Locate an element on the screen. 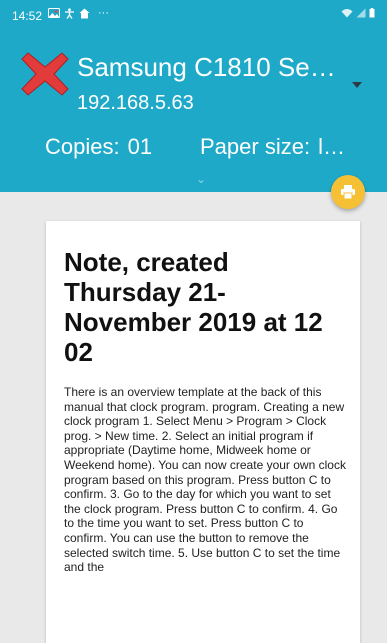 This screenshot has width=387, height=643. home-icon is located at coordinates (84, 13).